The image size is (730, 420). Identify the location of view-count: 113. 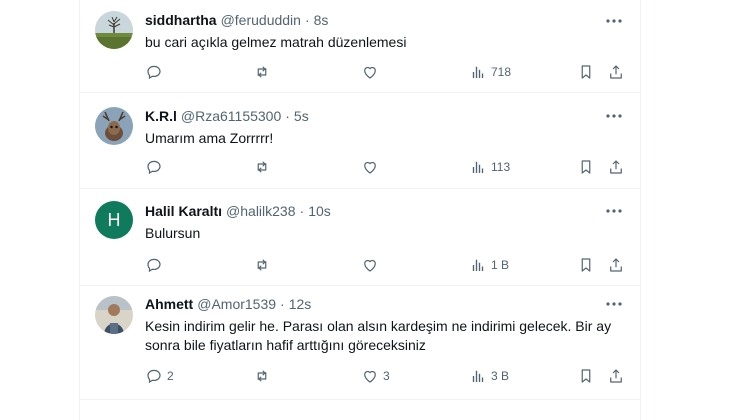
(501, 167).